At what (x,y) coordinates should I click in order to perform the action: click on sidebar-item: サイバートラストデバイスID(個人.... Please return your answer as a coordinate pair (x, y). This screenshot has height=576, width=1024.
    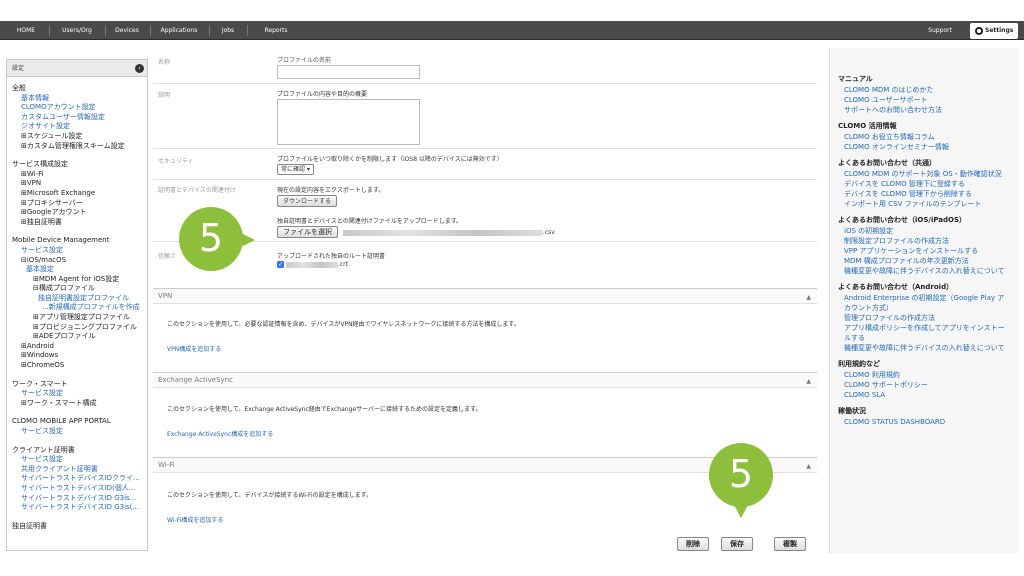
    Looking at the image, I should click on (79, 489).